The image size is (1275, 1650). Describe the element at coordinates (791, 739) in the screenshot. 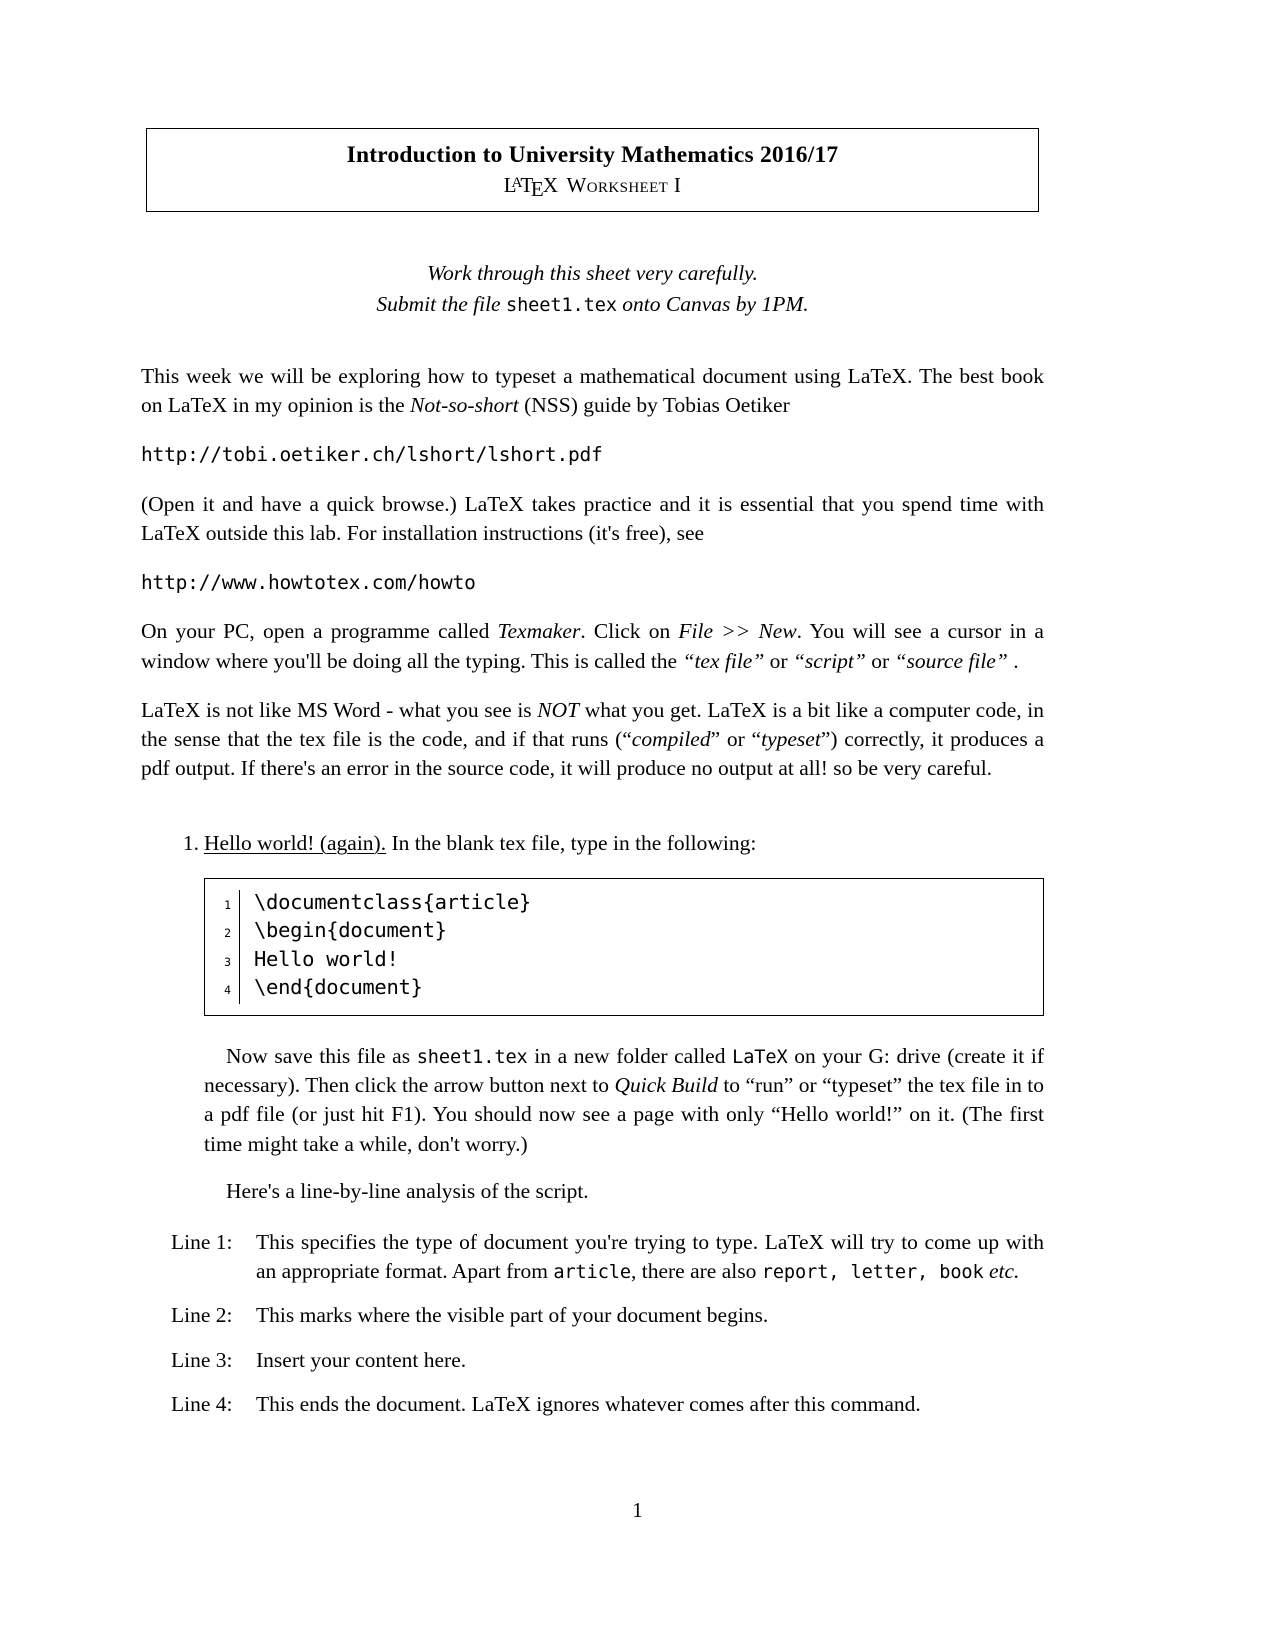

I see `term-typeset: typeset` at that location.